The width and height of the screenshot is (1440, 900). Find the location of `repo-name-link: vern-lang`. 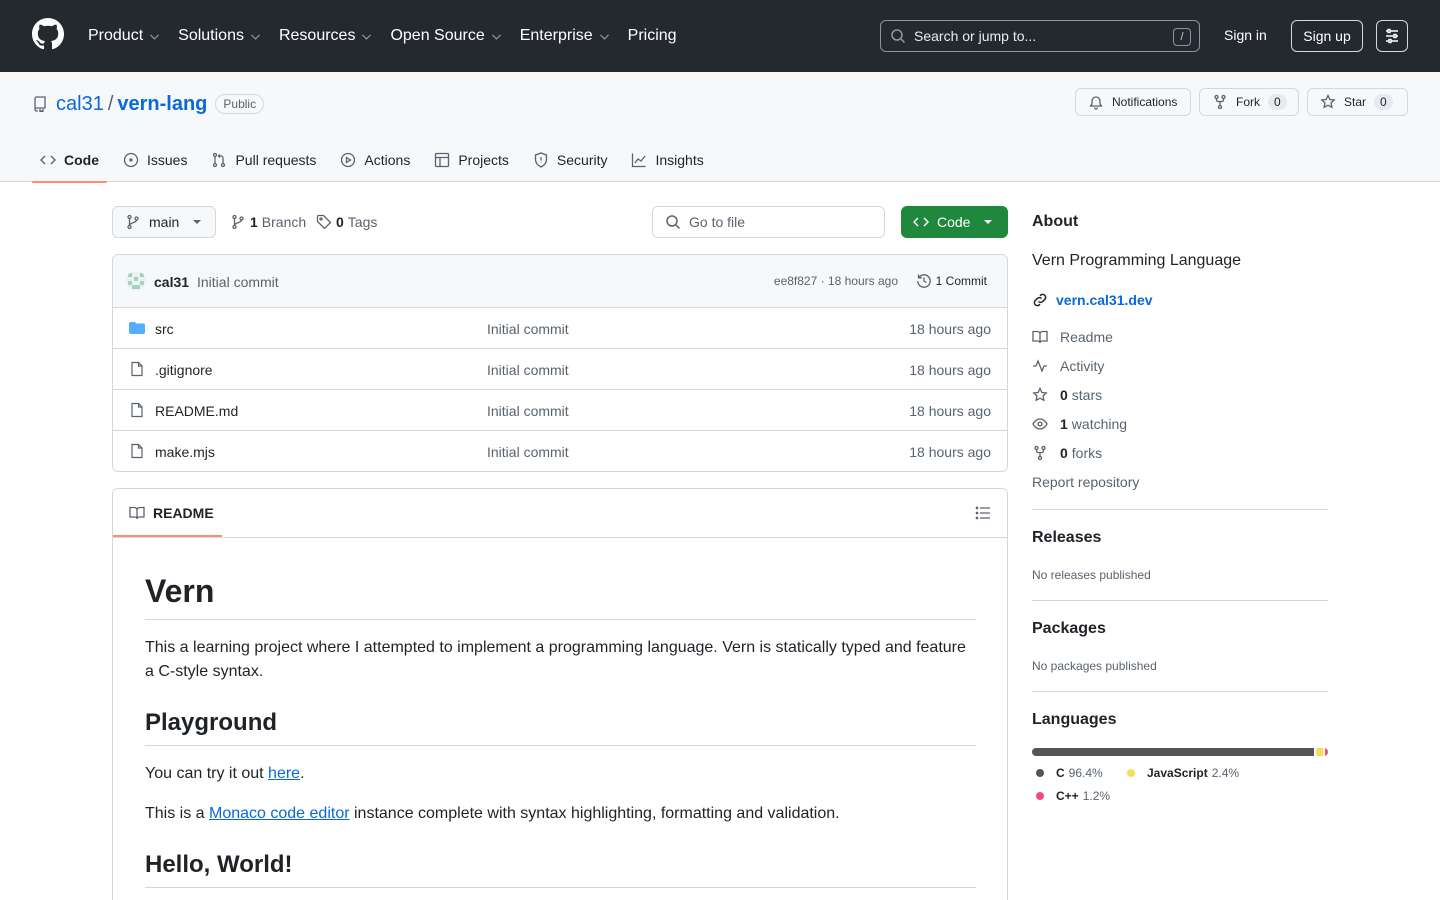

repo-name-link: vern-lang is located at coordinates (162, 104).